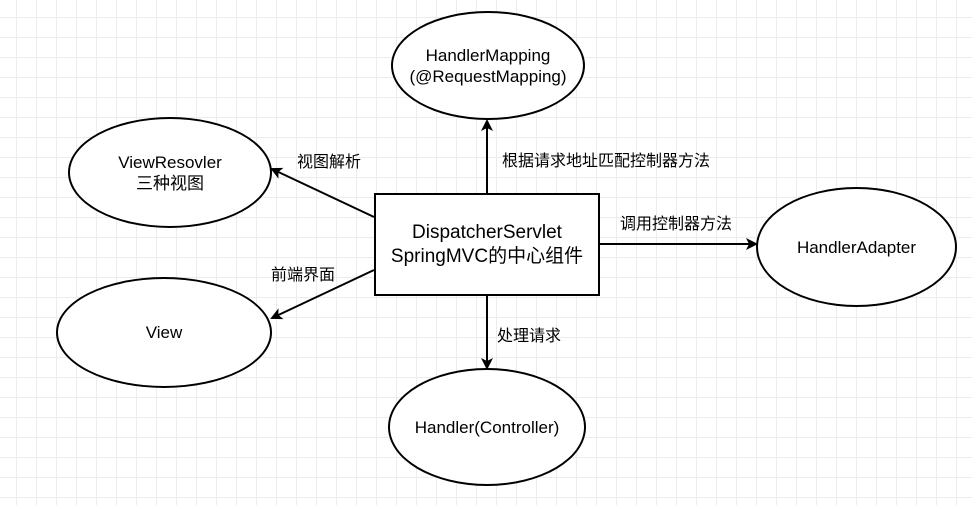 The image size is (972, 505). Describe the element at coordinates (529, 336) in the screenshot. I see `label-to-handler: 处理请求` at that location.